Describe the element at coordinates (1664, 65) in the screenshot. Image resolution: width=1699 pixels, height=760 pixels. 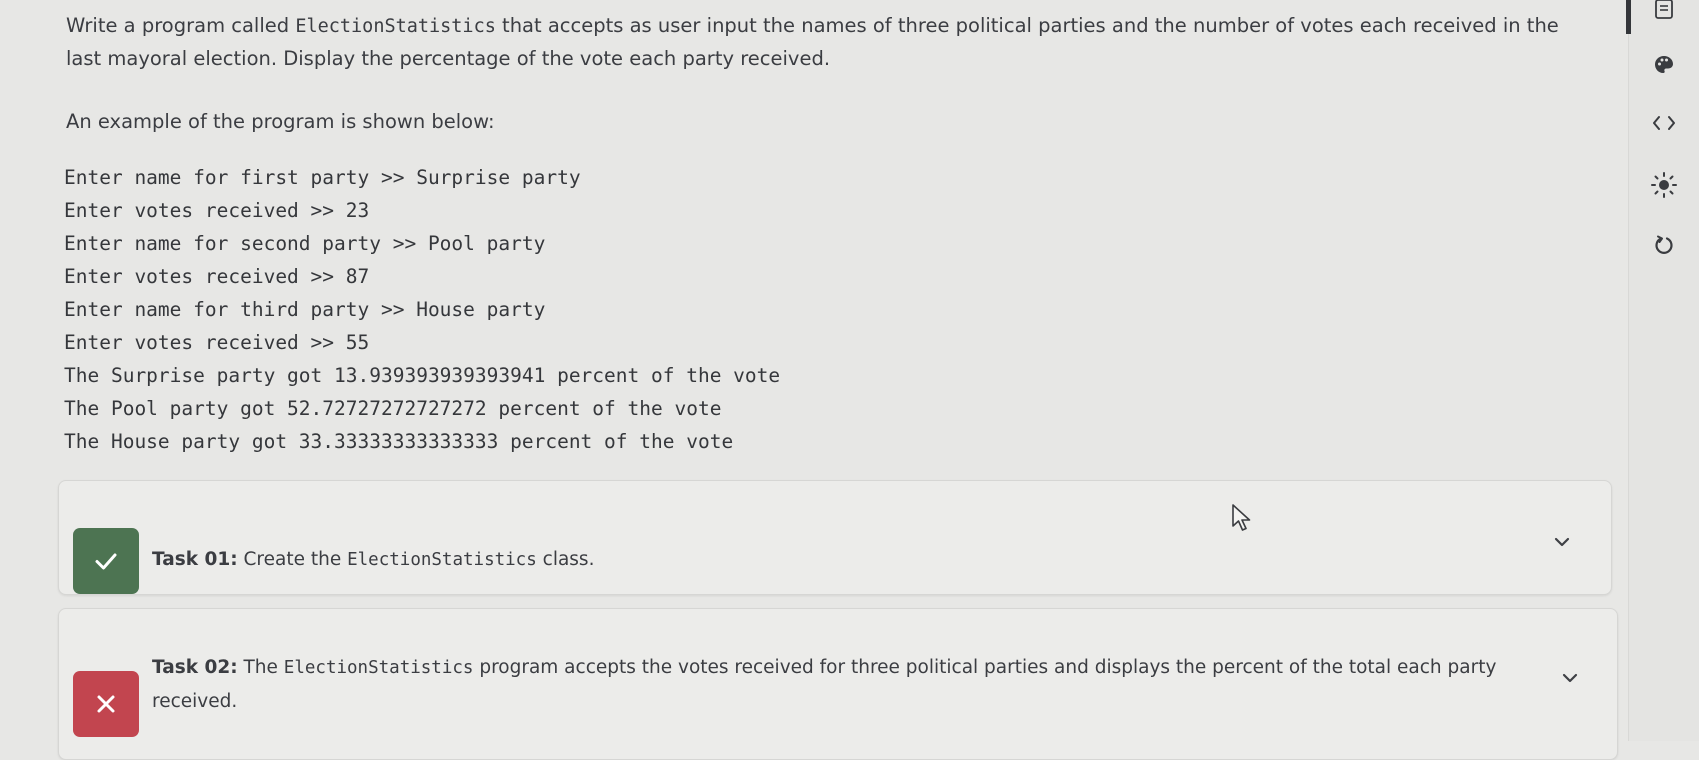
I see `palette-icon` at that location.